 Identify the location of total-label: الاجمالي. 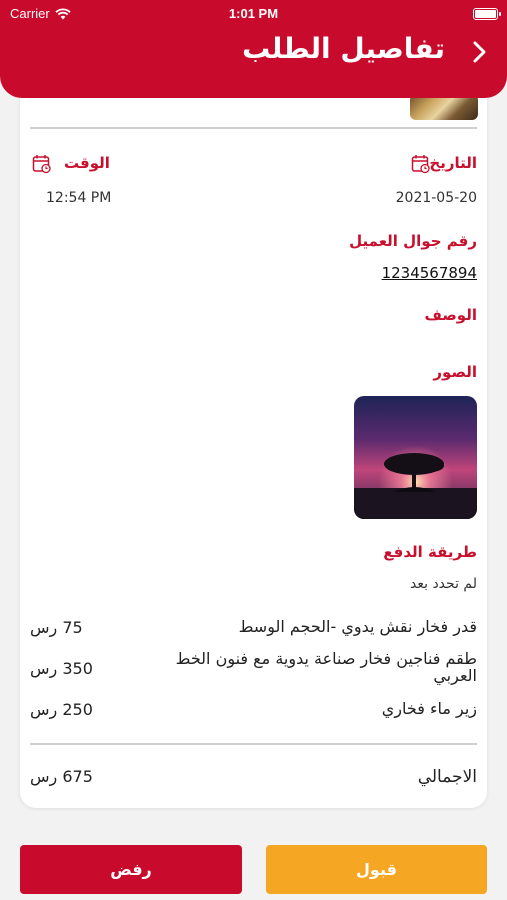
(447, 777).